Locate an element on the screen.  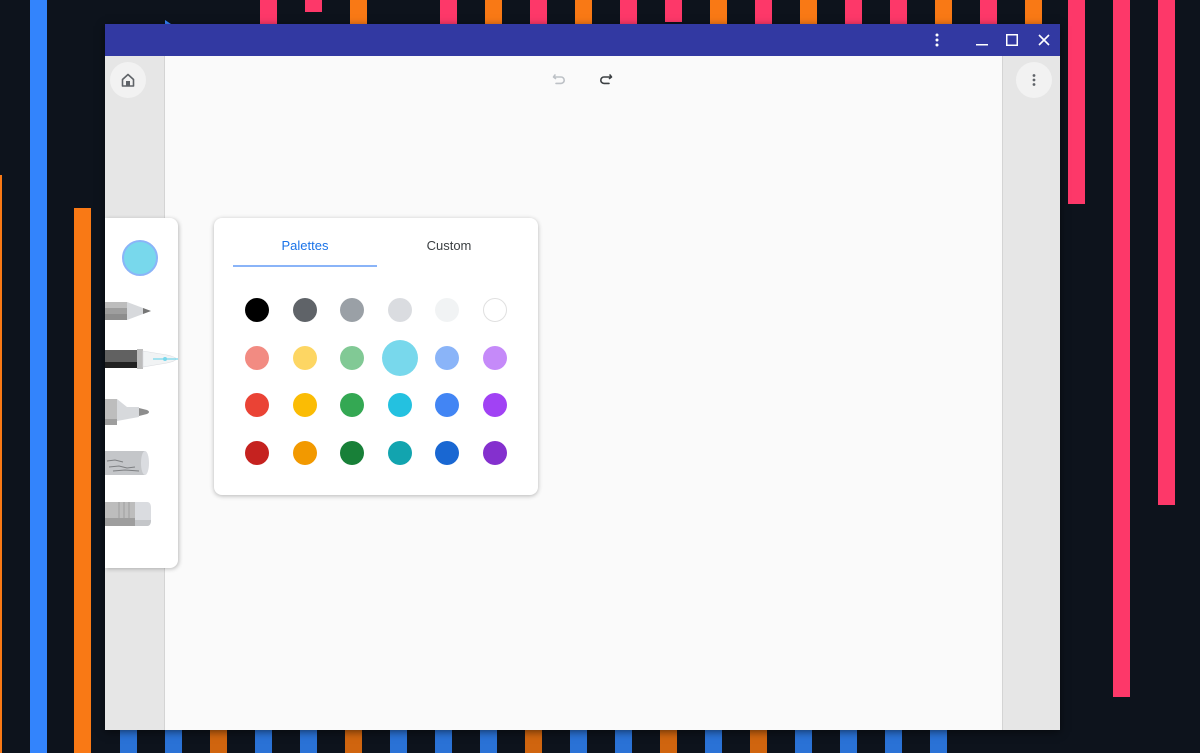
close-icon is located at coordinates (1044, 40).